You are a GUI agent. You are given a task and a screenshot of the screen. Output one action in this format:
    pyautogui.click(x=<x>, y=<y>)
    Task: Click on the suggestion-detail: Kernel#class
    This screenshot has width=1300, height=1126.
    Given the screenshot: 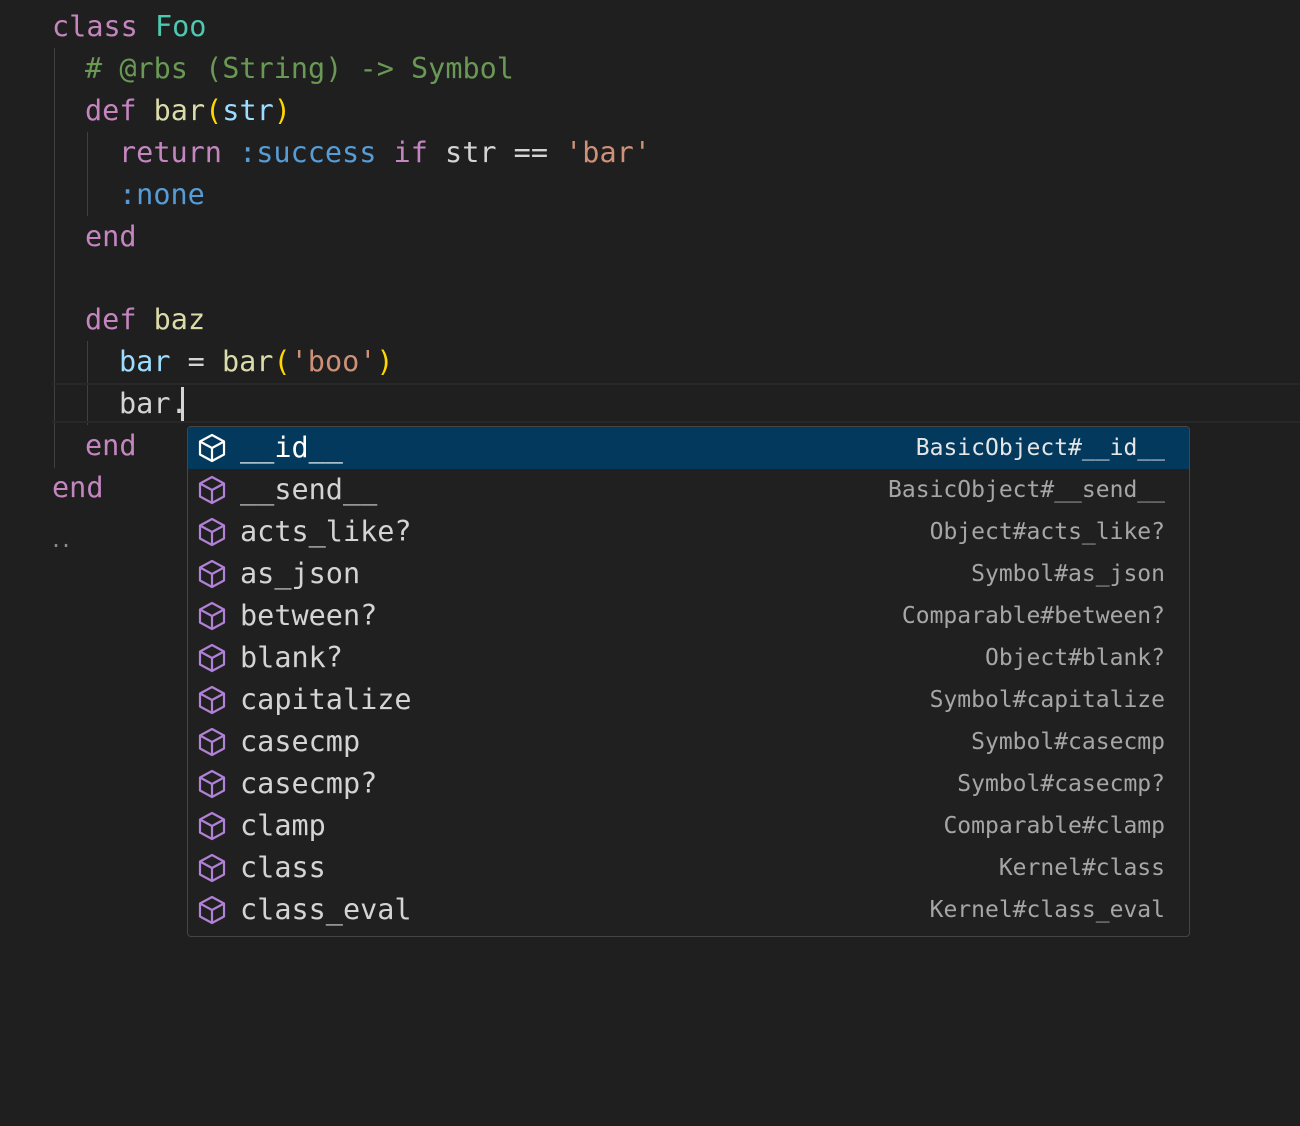 What is the action you would take?
    pyautogui.click(x=1081, y=868)
    